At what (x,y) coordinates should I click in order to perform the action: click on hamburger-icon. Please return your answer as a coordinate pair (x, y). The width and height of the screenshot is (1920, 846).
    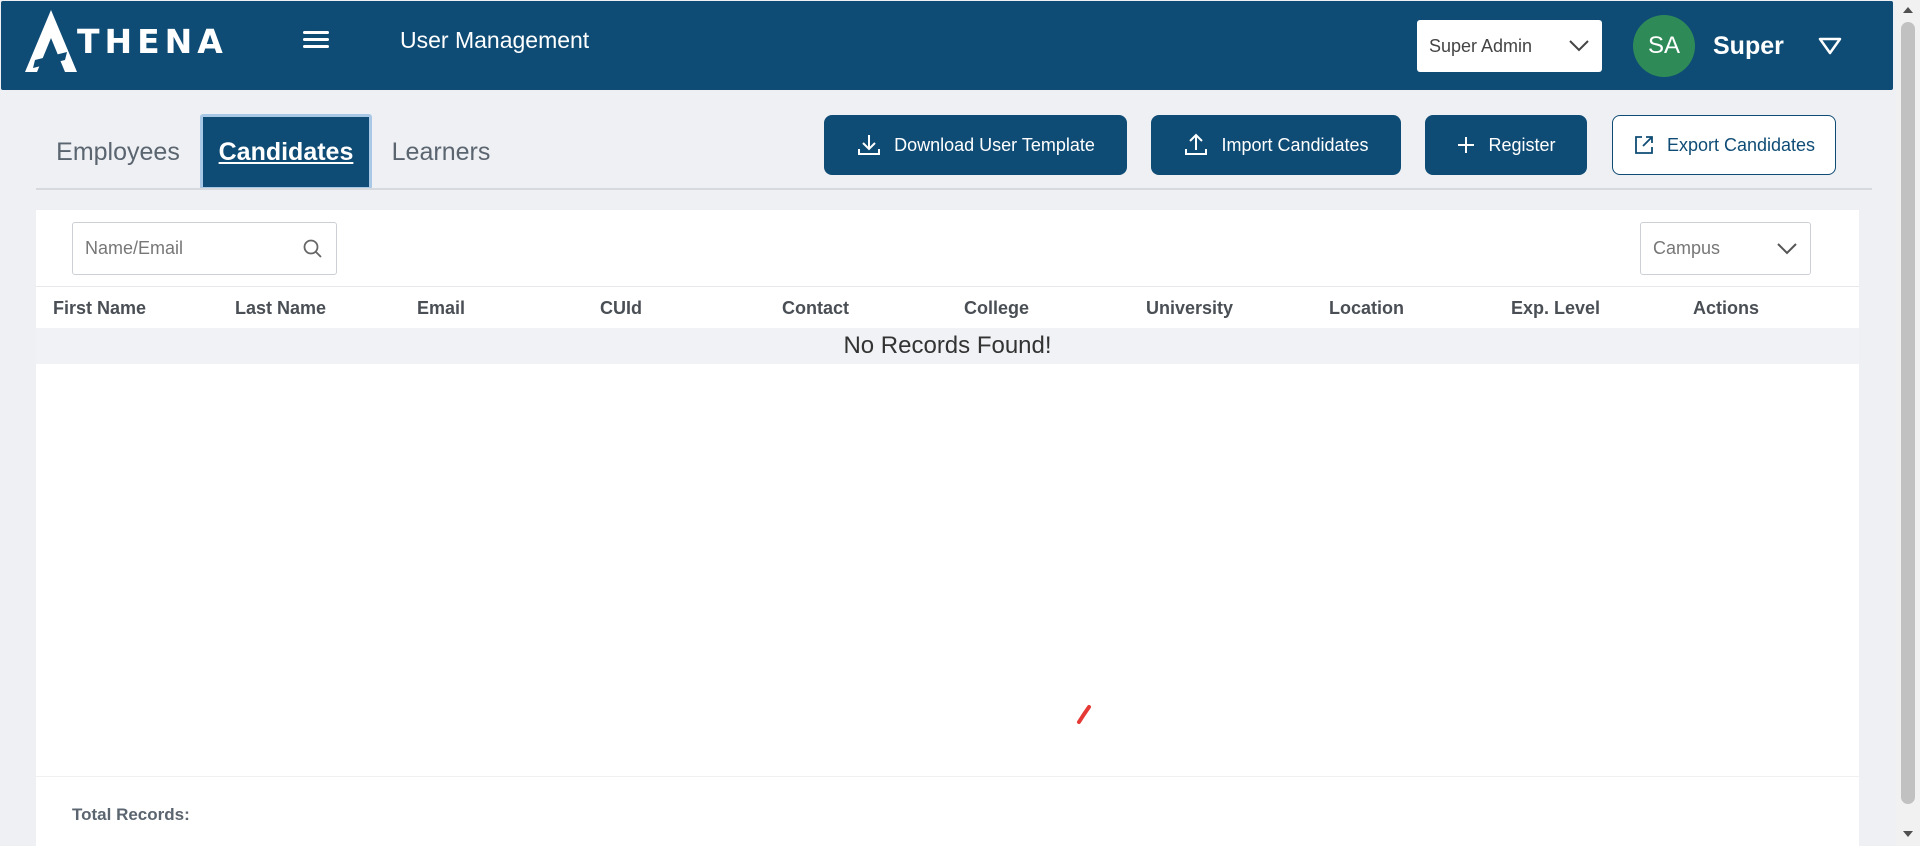
    Looking at the image, I should click on (316, 32).